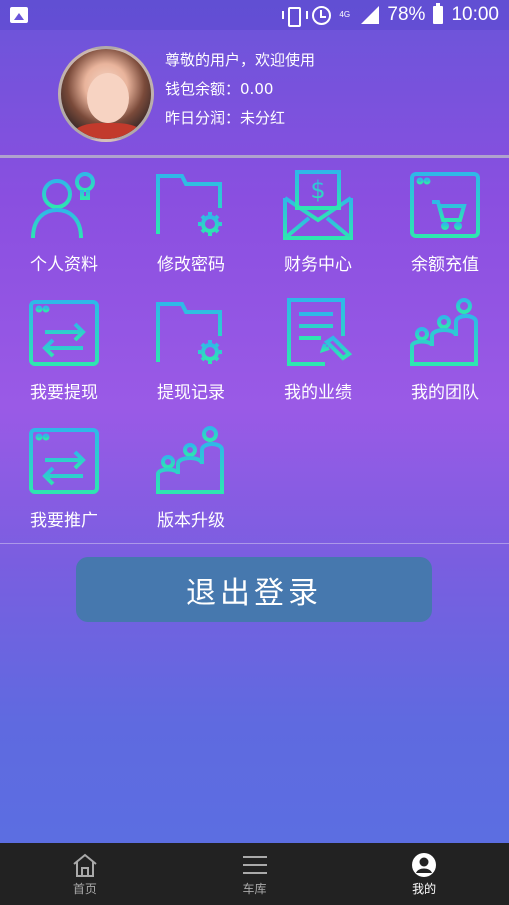  Describe the element at coordinates (254, 156) in the screenshot. I see `header-divider` at that location.